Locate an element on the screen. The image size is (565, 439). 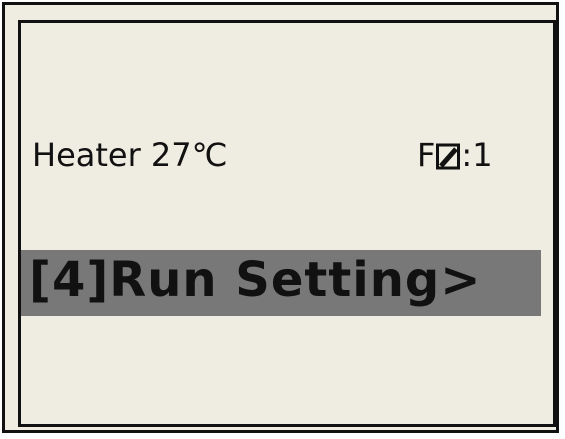
heater-status: Heater 27℃ is located at coordinates (130, 155).